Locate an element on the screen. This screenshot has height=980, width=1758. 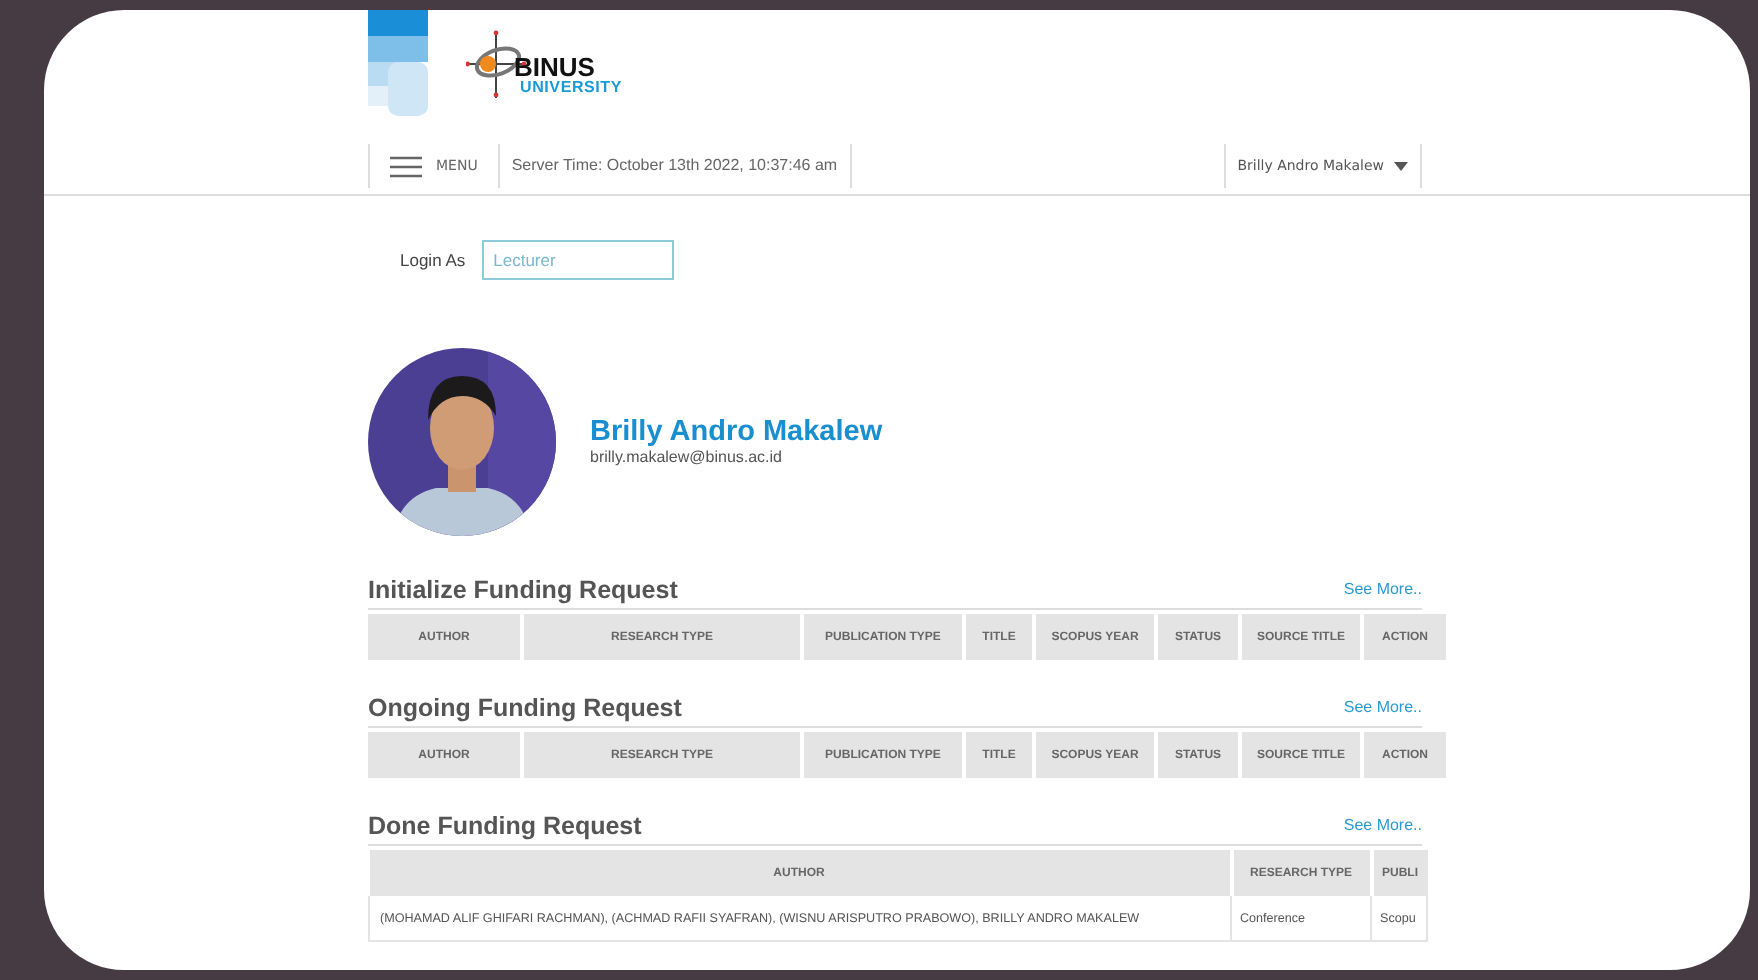
login-as-label: Login As is located at coordinates (433, 260).